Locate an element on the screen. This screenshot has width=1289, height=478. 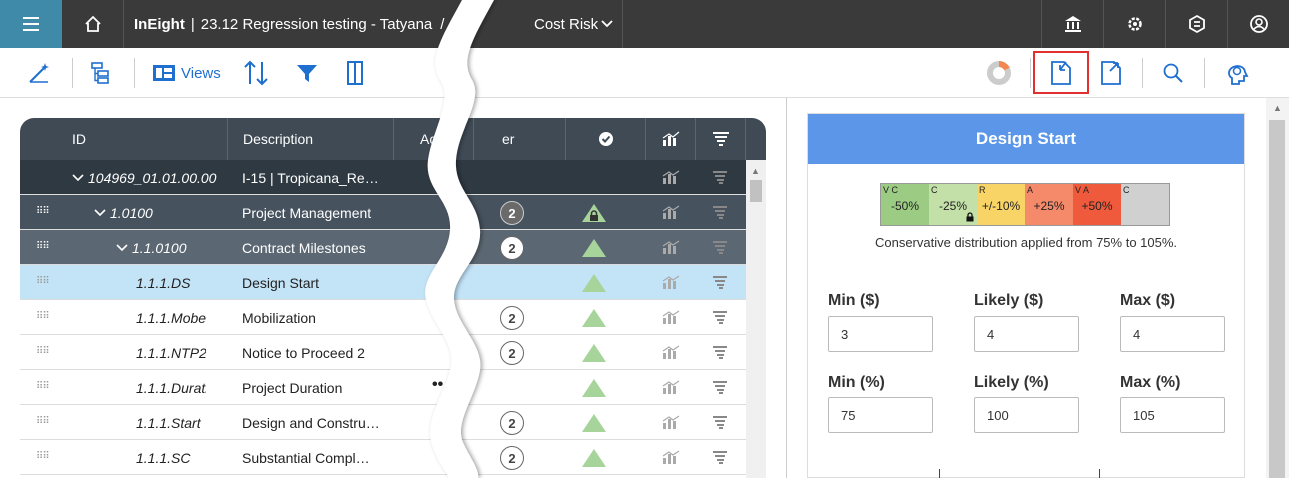
panel-scroll-thumb is located at coordinates (1277, 299).